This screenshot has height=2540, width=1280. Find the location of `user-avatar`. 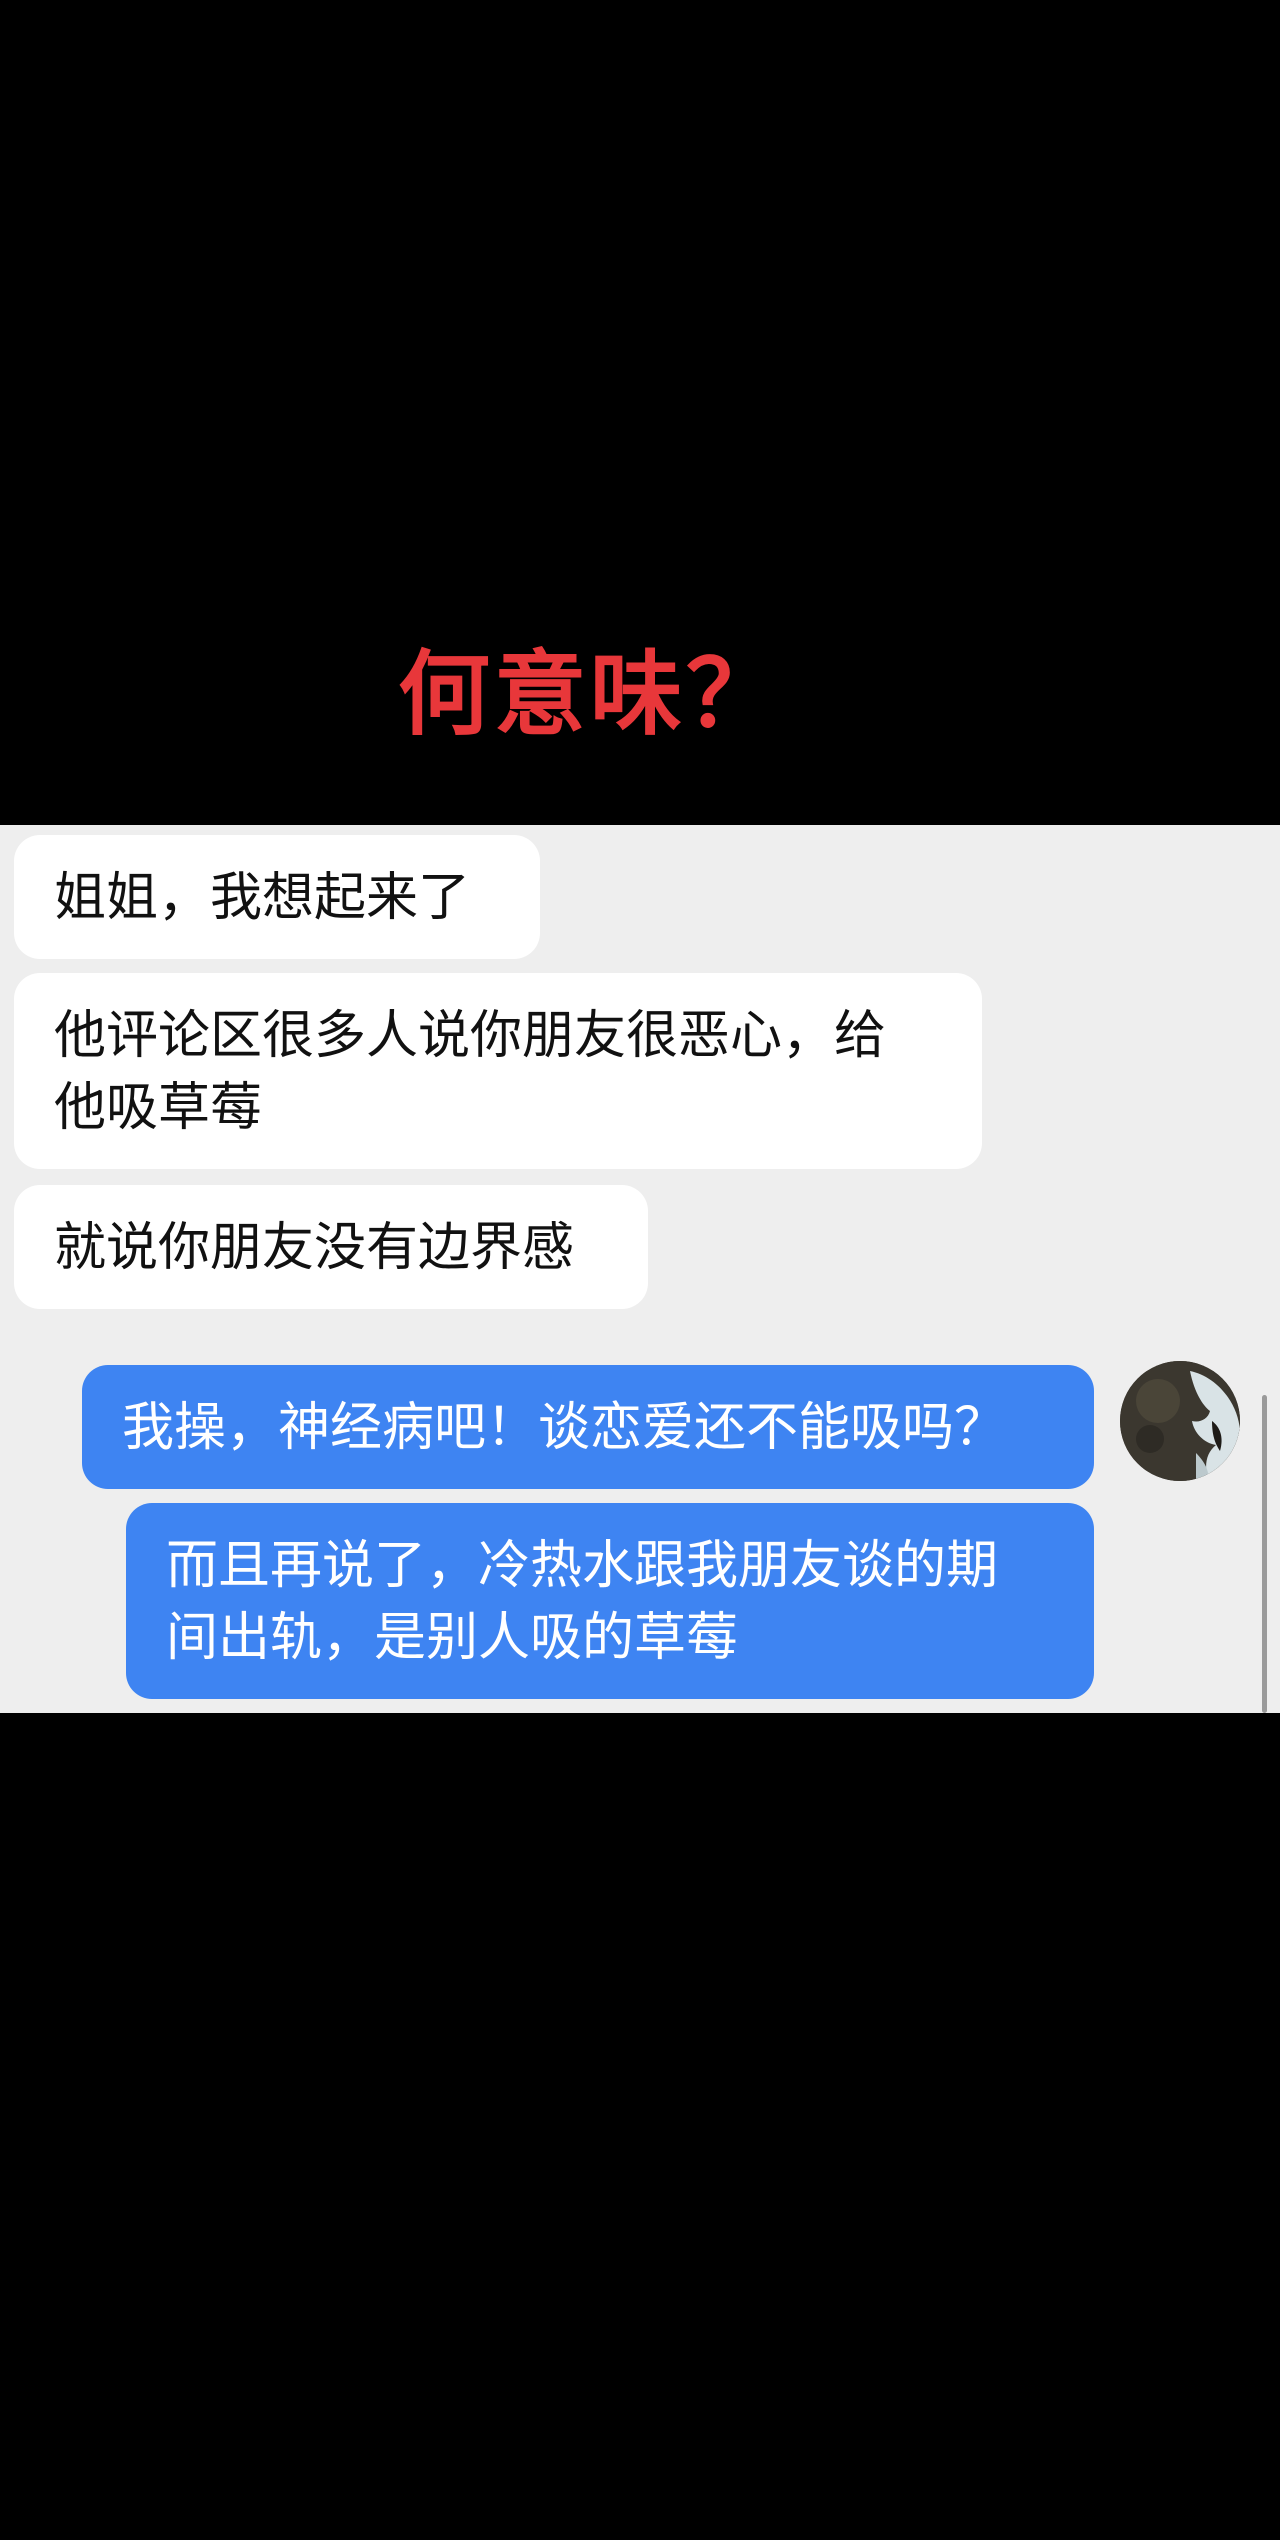

user-avatar is located at coordinates (1180, 1421).